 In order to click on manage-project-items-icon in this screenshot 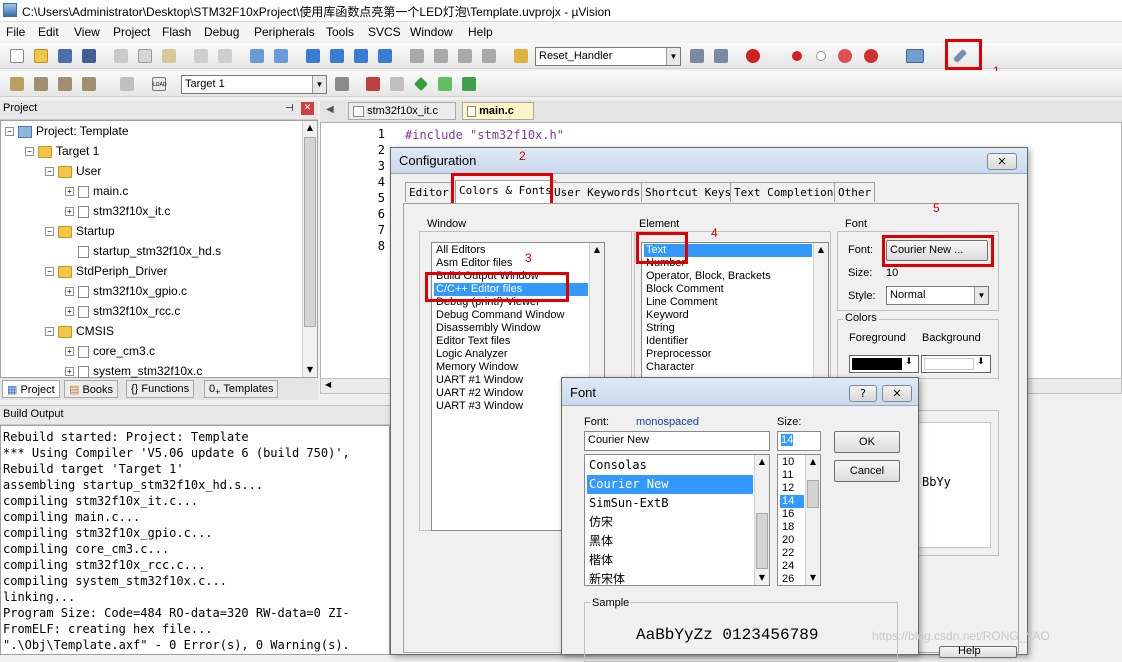, I will do `click(373, 84)`.